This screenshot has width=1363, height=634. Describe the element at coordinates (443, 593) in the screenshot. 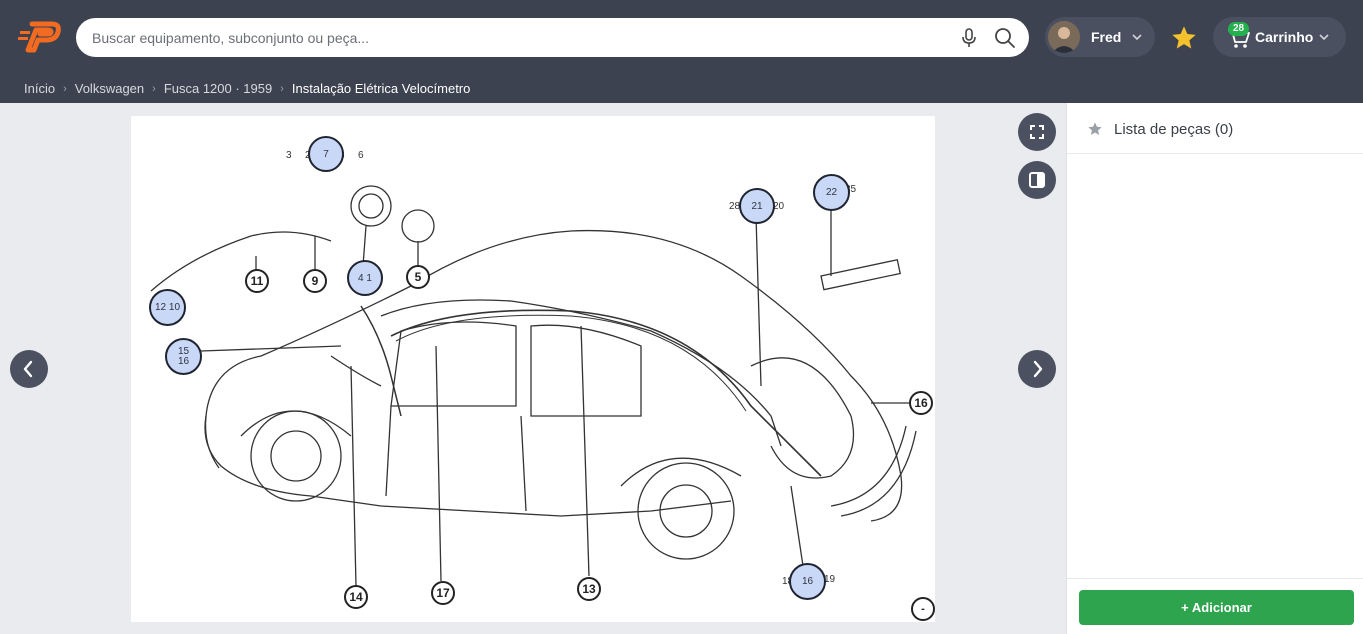

I see `part-callout: 17` at that location.